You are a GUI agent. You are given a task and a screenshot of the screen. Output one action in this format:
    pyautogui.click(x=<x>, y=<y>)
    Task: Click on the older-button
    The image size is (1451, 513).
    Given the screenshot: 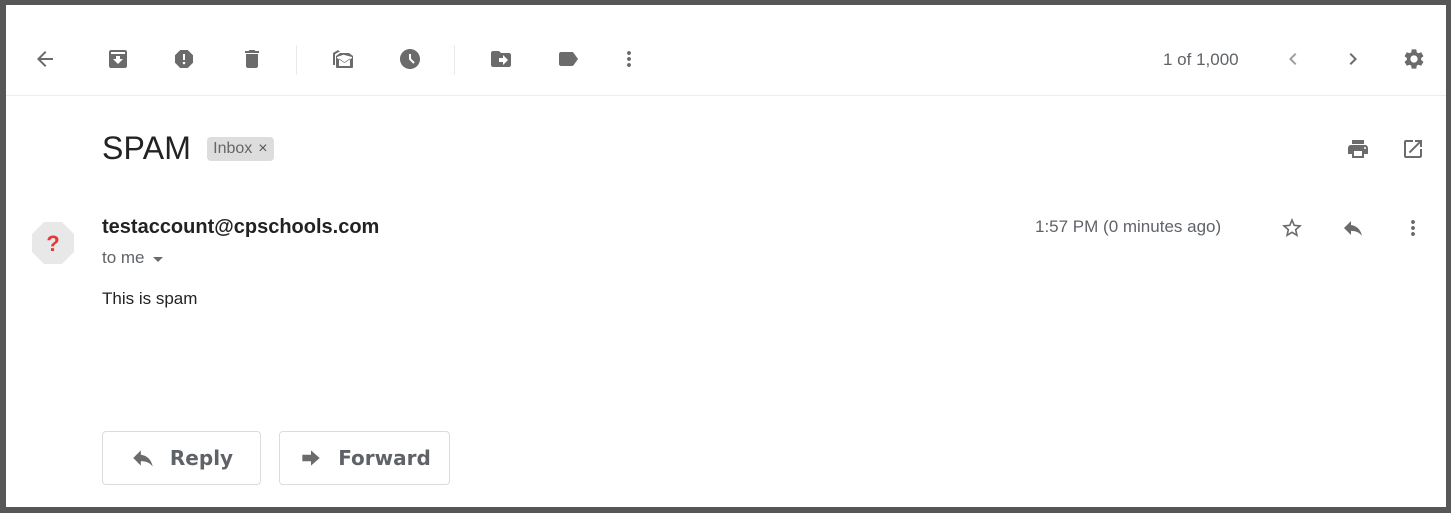 What is the action you would take?
    pyautogui.click(x=1353, y=59)
    